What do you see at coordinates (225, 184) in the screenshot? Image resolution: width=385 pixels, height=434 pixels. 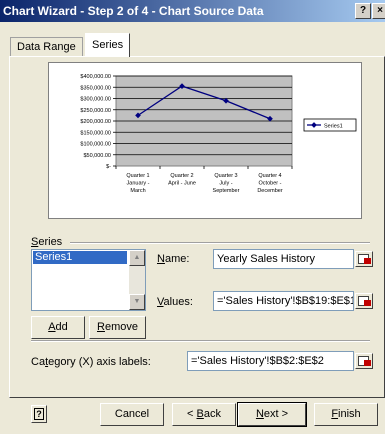 I see `x-tick-label: July -` at bounding box center [225, 184].